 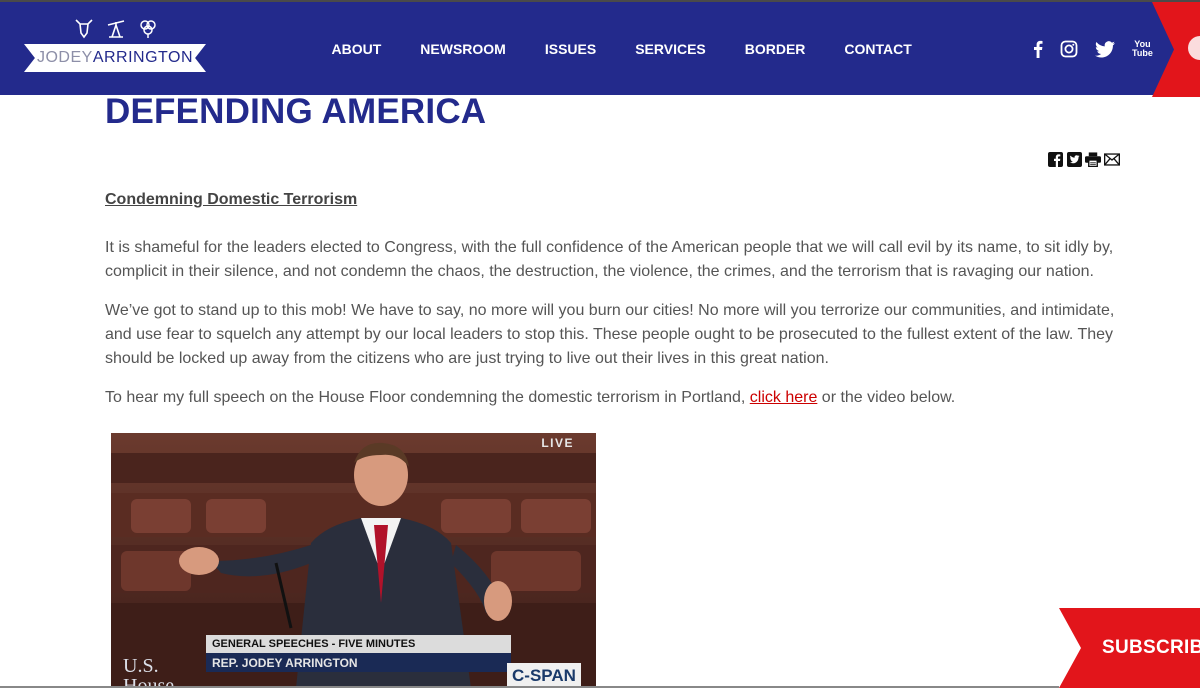 I want to click on nav-contact: CONTACT, so click(x=878, y=49).